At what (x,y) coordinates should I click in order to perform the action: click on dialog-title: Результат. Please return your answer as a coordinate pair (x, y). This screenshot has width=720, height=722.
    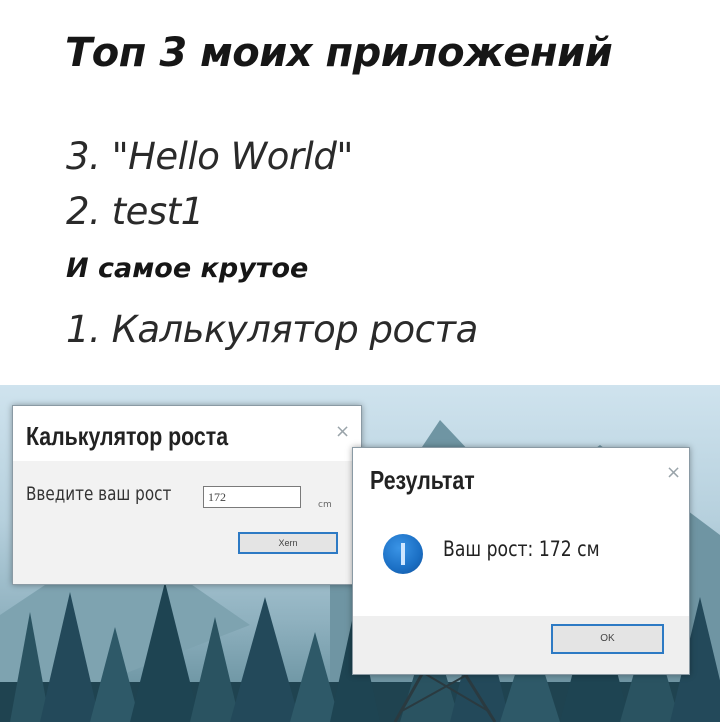
    Looking at the image, I should click on (422, 480).